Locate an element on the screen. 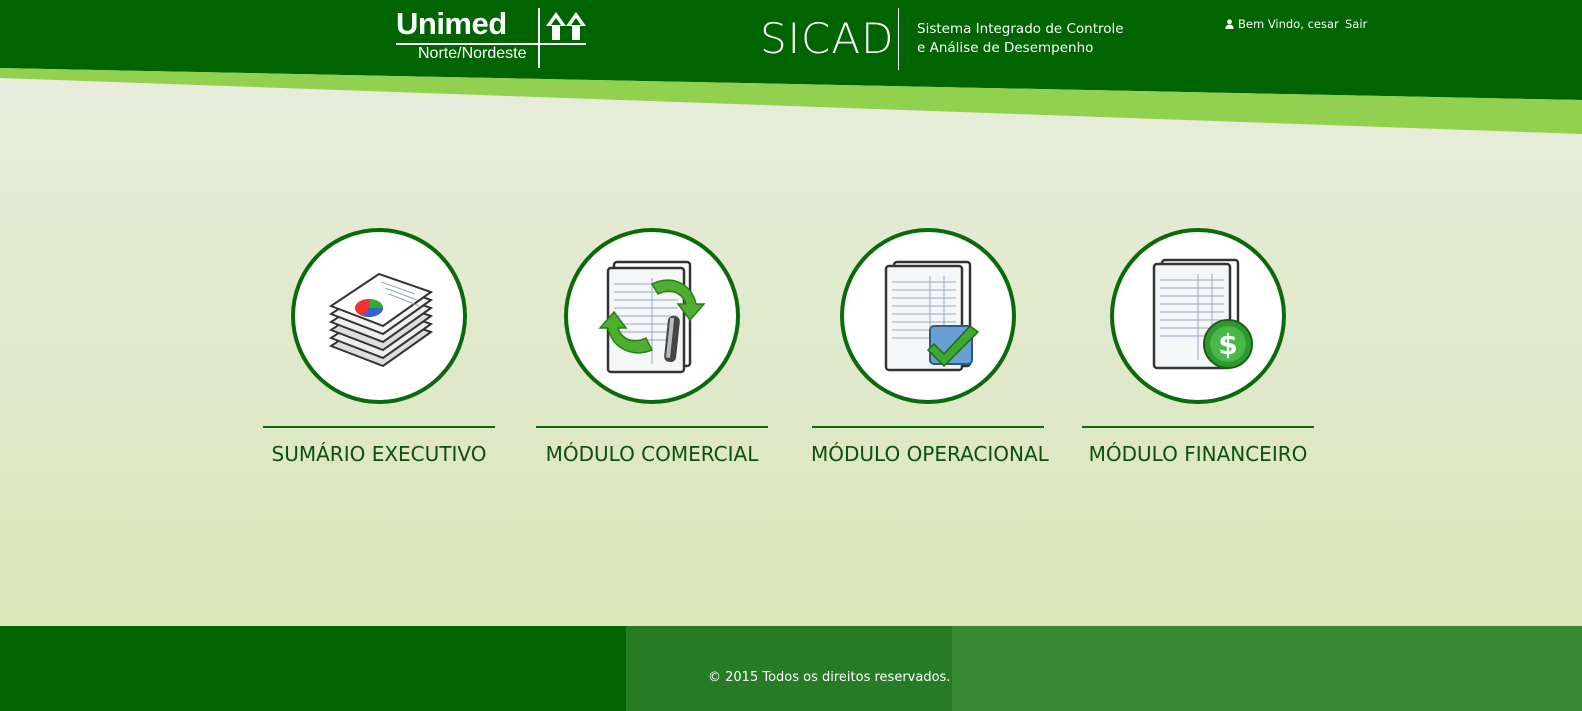 This screenshot has width=1582, height=711. module-icon-circle: $ is located at coordinates (1198, 316).